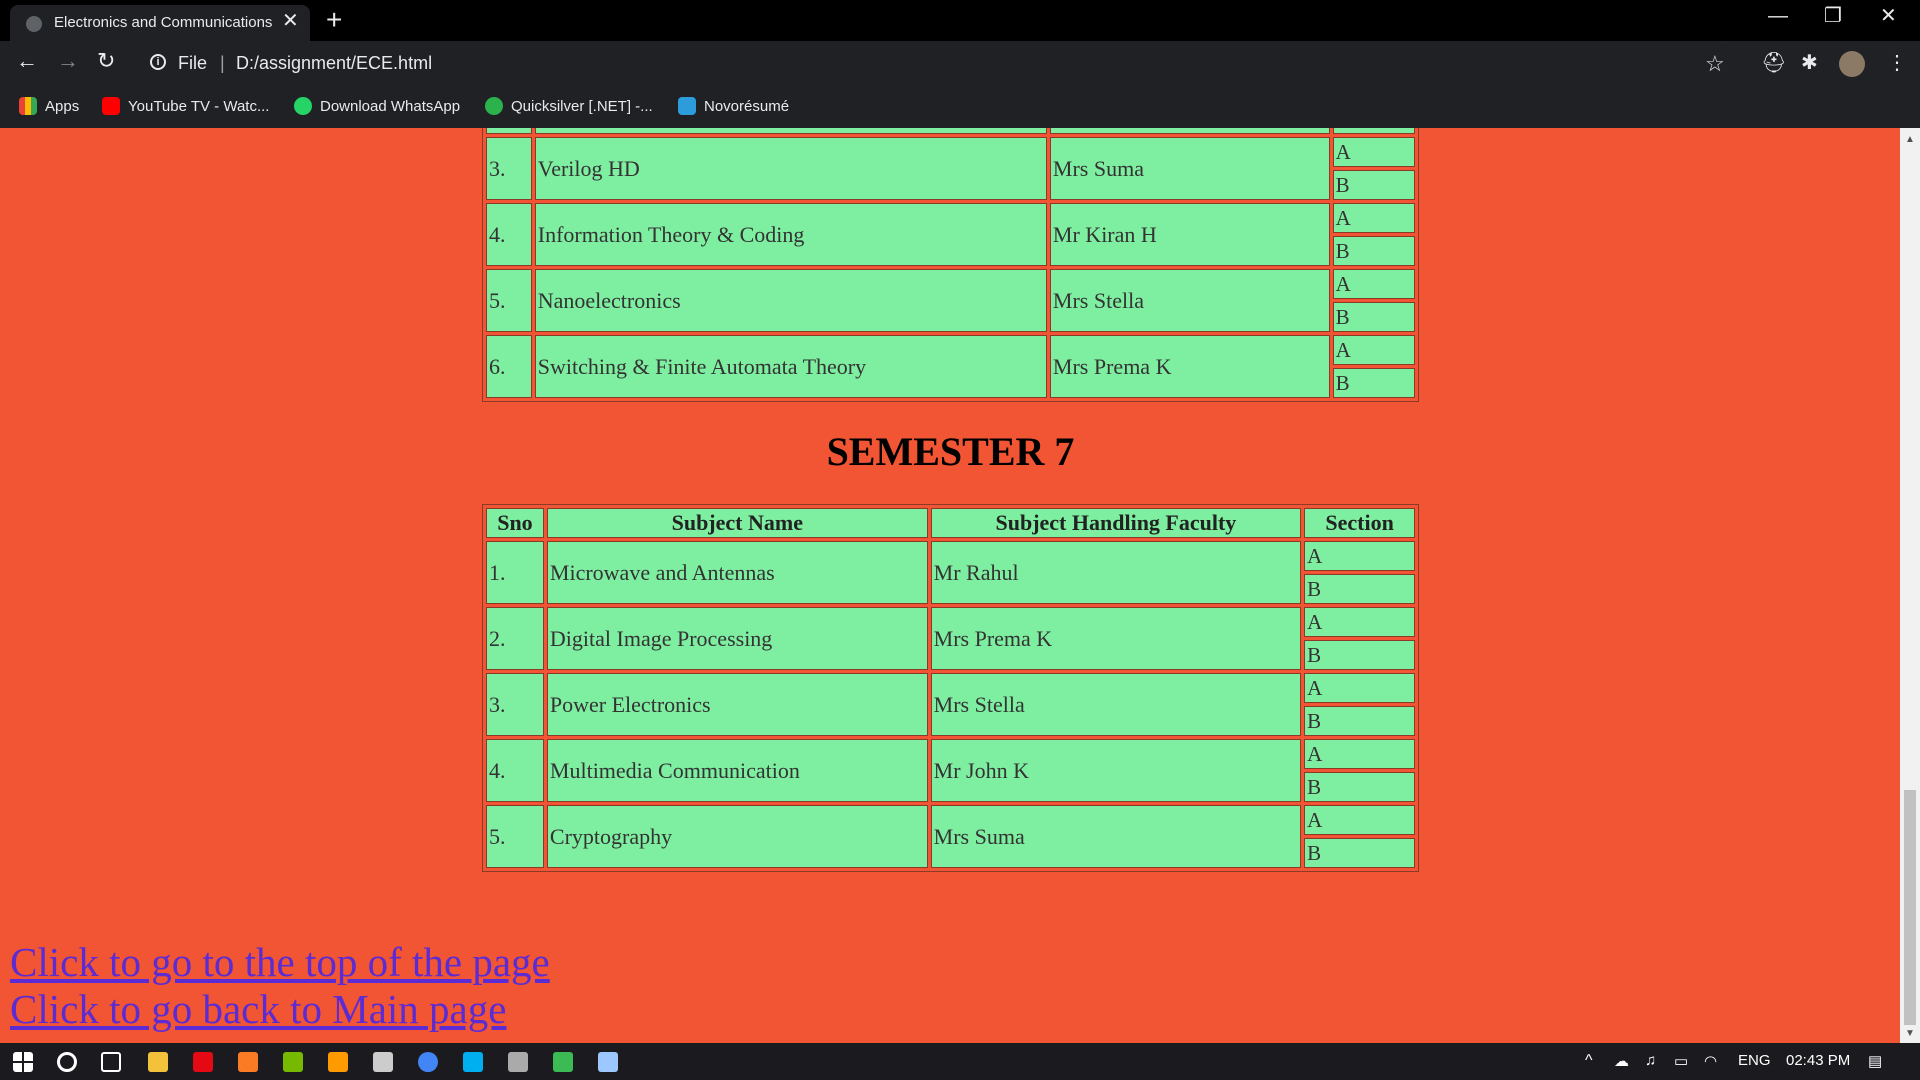  Describe the element at coordinates (428, 1062) in the screenshot. I see `chrome-icon` at that location.